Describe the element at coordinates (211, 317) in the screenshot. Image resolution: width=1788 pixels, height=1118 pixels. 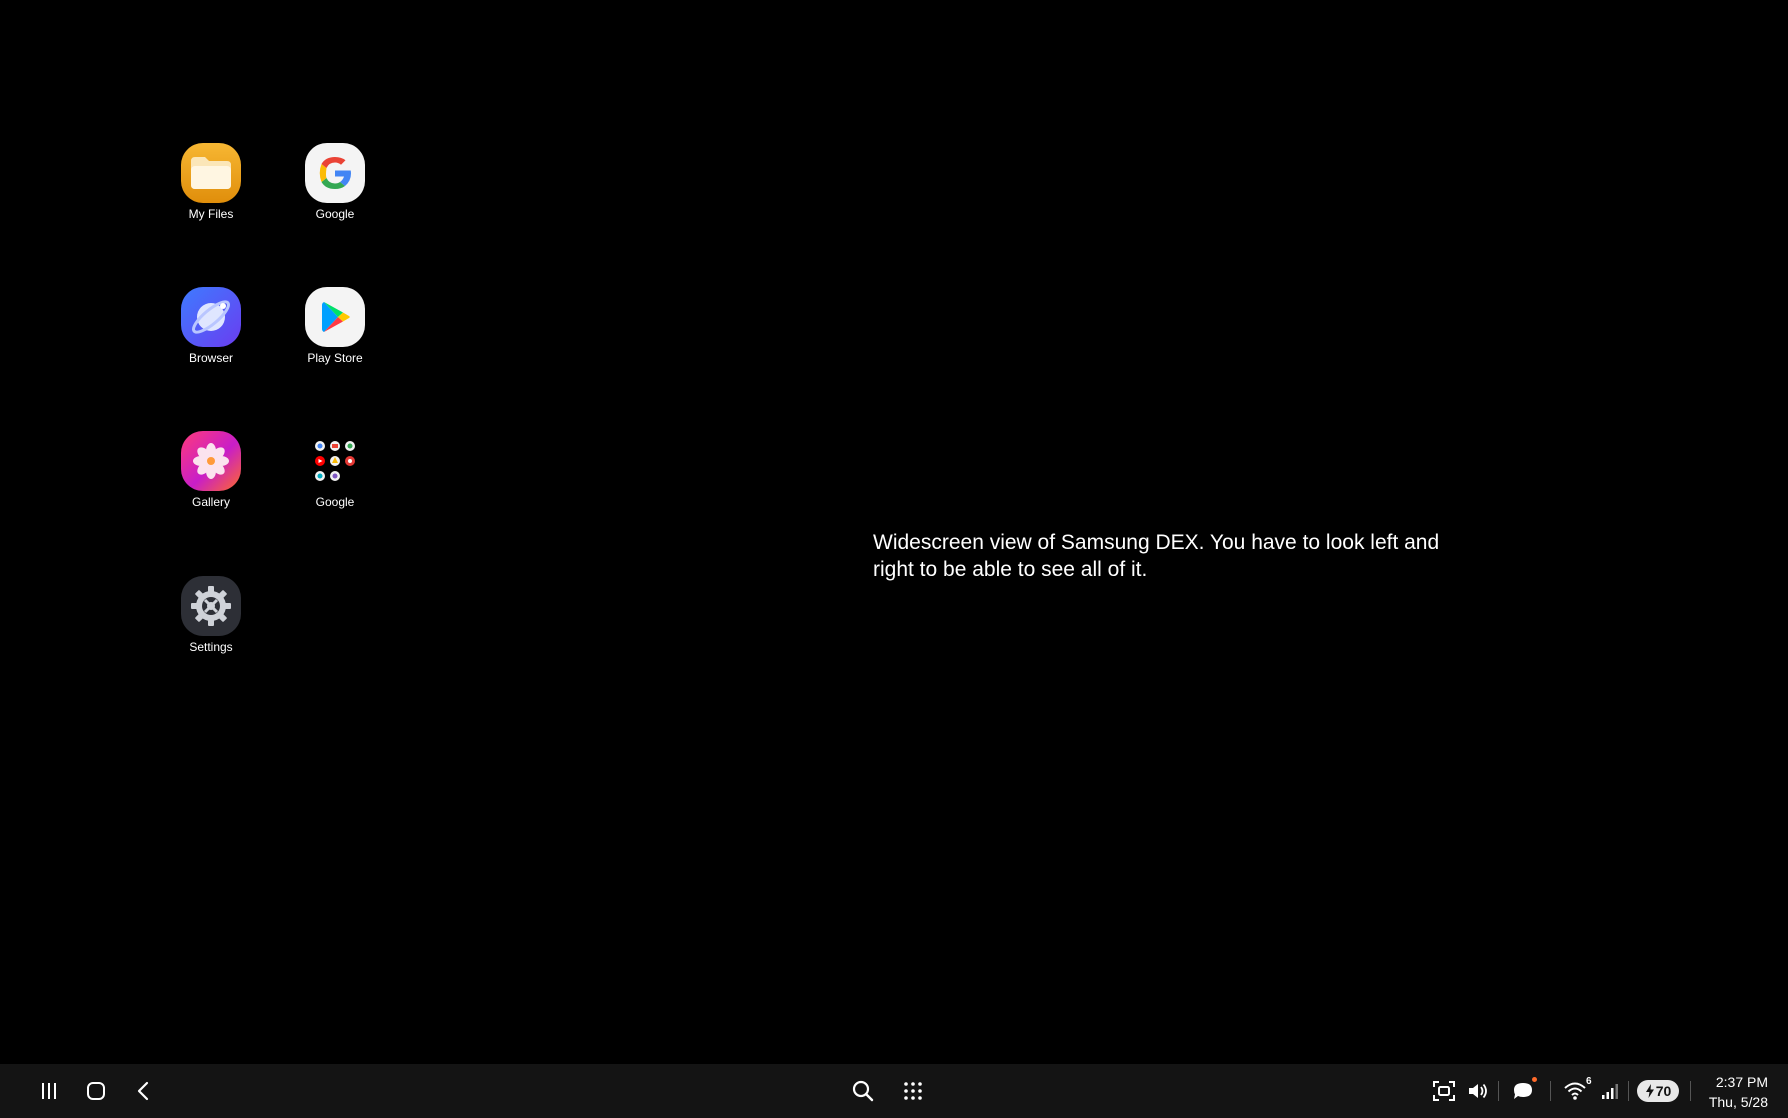
I see `browser-icon` at that location.